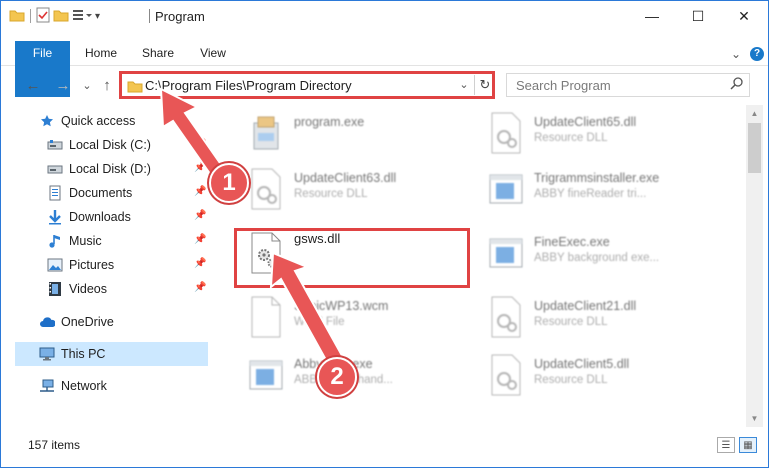  I want to click on step-2-marker: 2, so click(337, 377).